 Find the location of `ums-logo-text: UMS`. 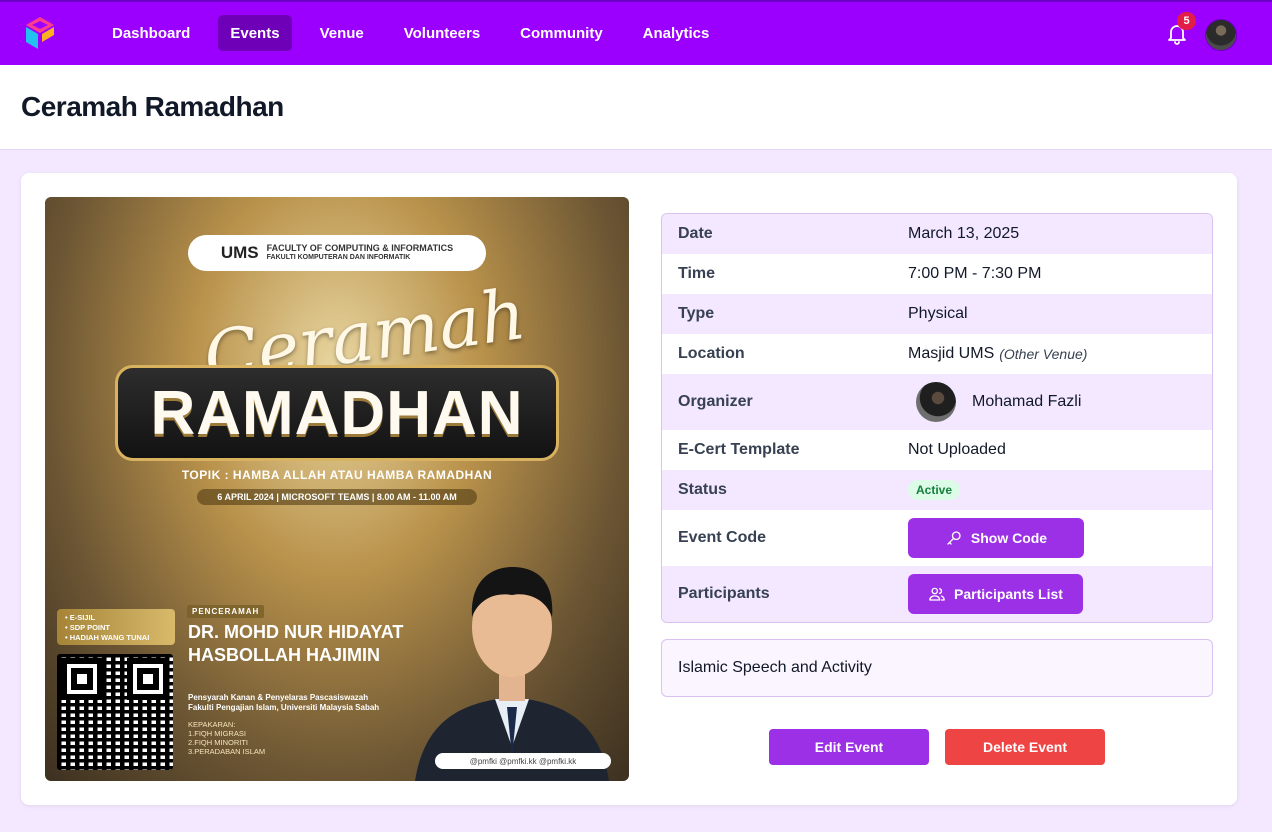

ums-logo-text: UMS is located at coordinates (239, 252).